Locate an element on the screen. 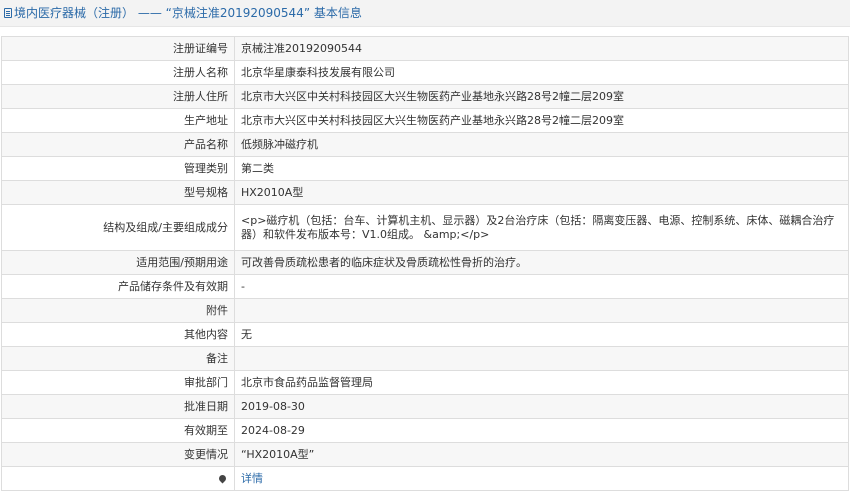  table-row: 批准日期 2019-08-30 is located at coordinates (425, 406).